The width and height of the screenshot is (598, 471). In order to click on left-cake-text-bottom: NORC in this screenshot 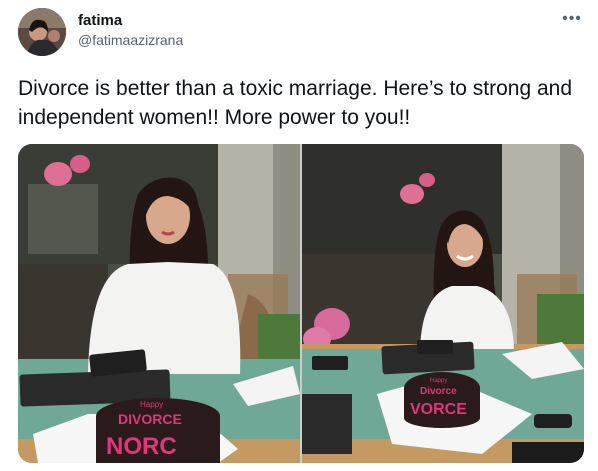, I will do `click(141, 446)`.